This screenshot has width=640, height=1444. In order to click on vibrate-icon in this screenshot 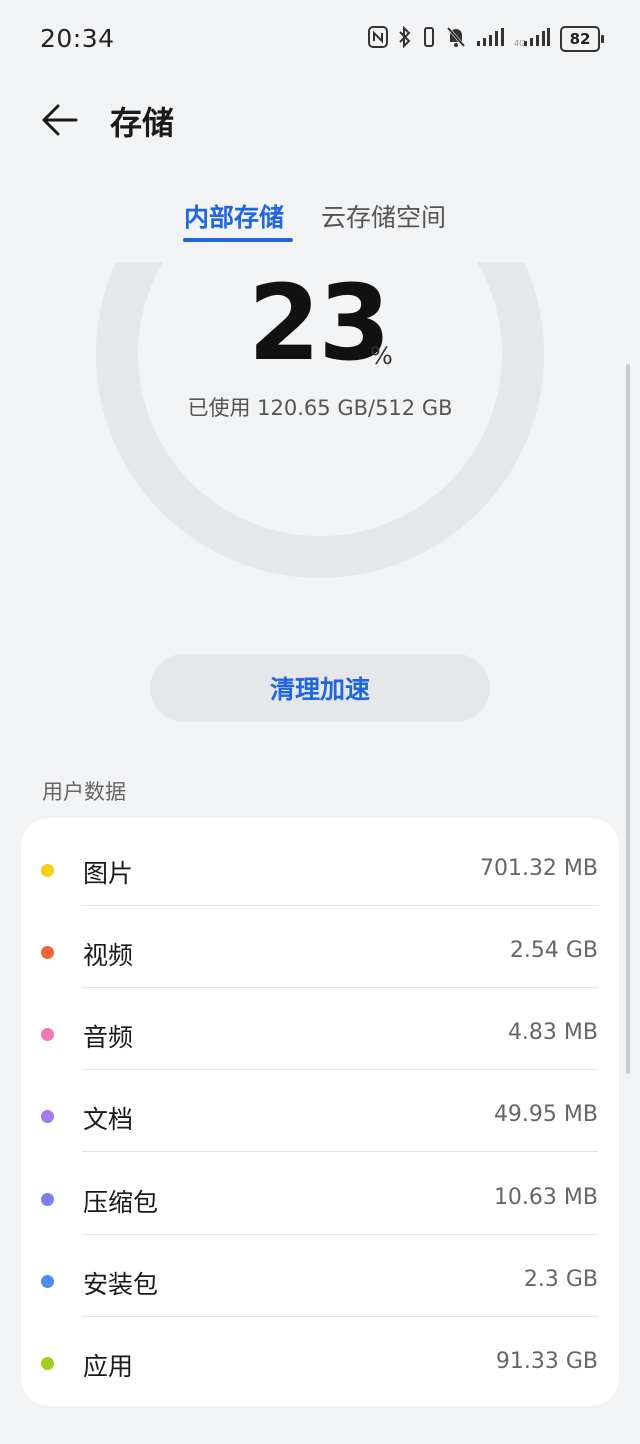, I will do `click(429, 39)`.